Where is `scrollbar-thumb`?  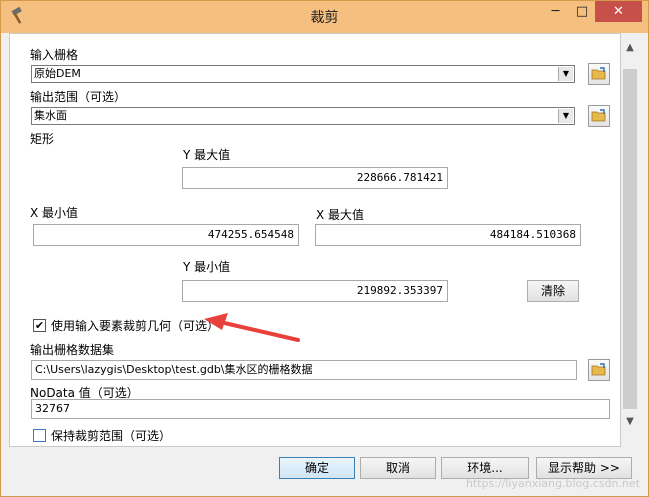
scrollbar-thumb is located at coordinates (630, 239).